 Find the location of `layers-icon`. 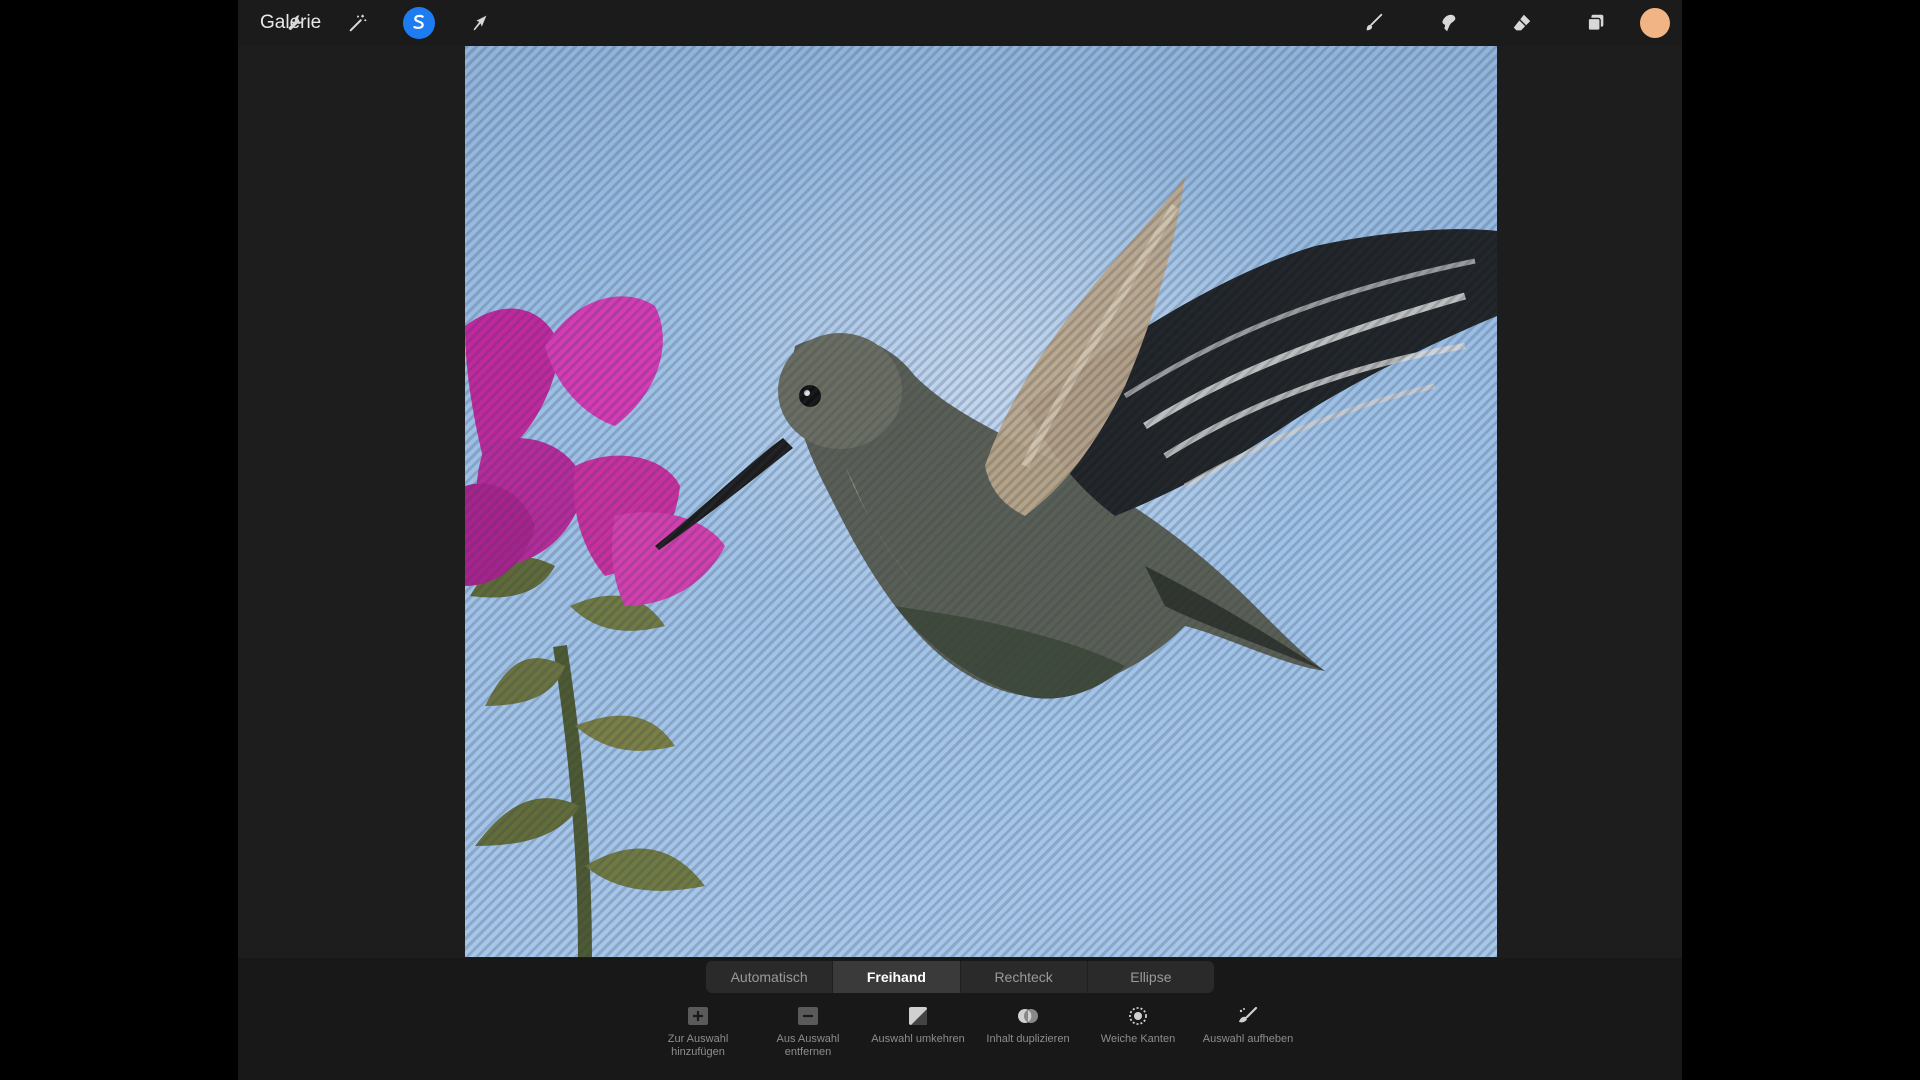

layers-icon is located at coordinates (1595, 23).